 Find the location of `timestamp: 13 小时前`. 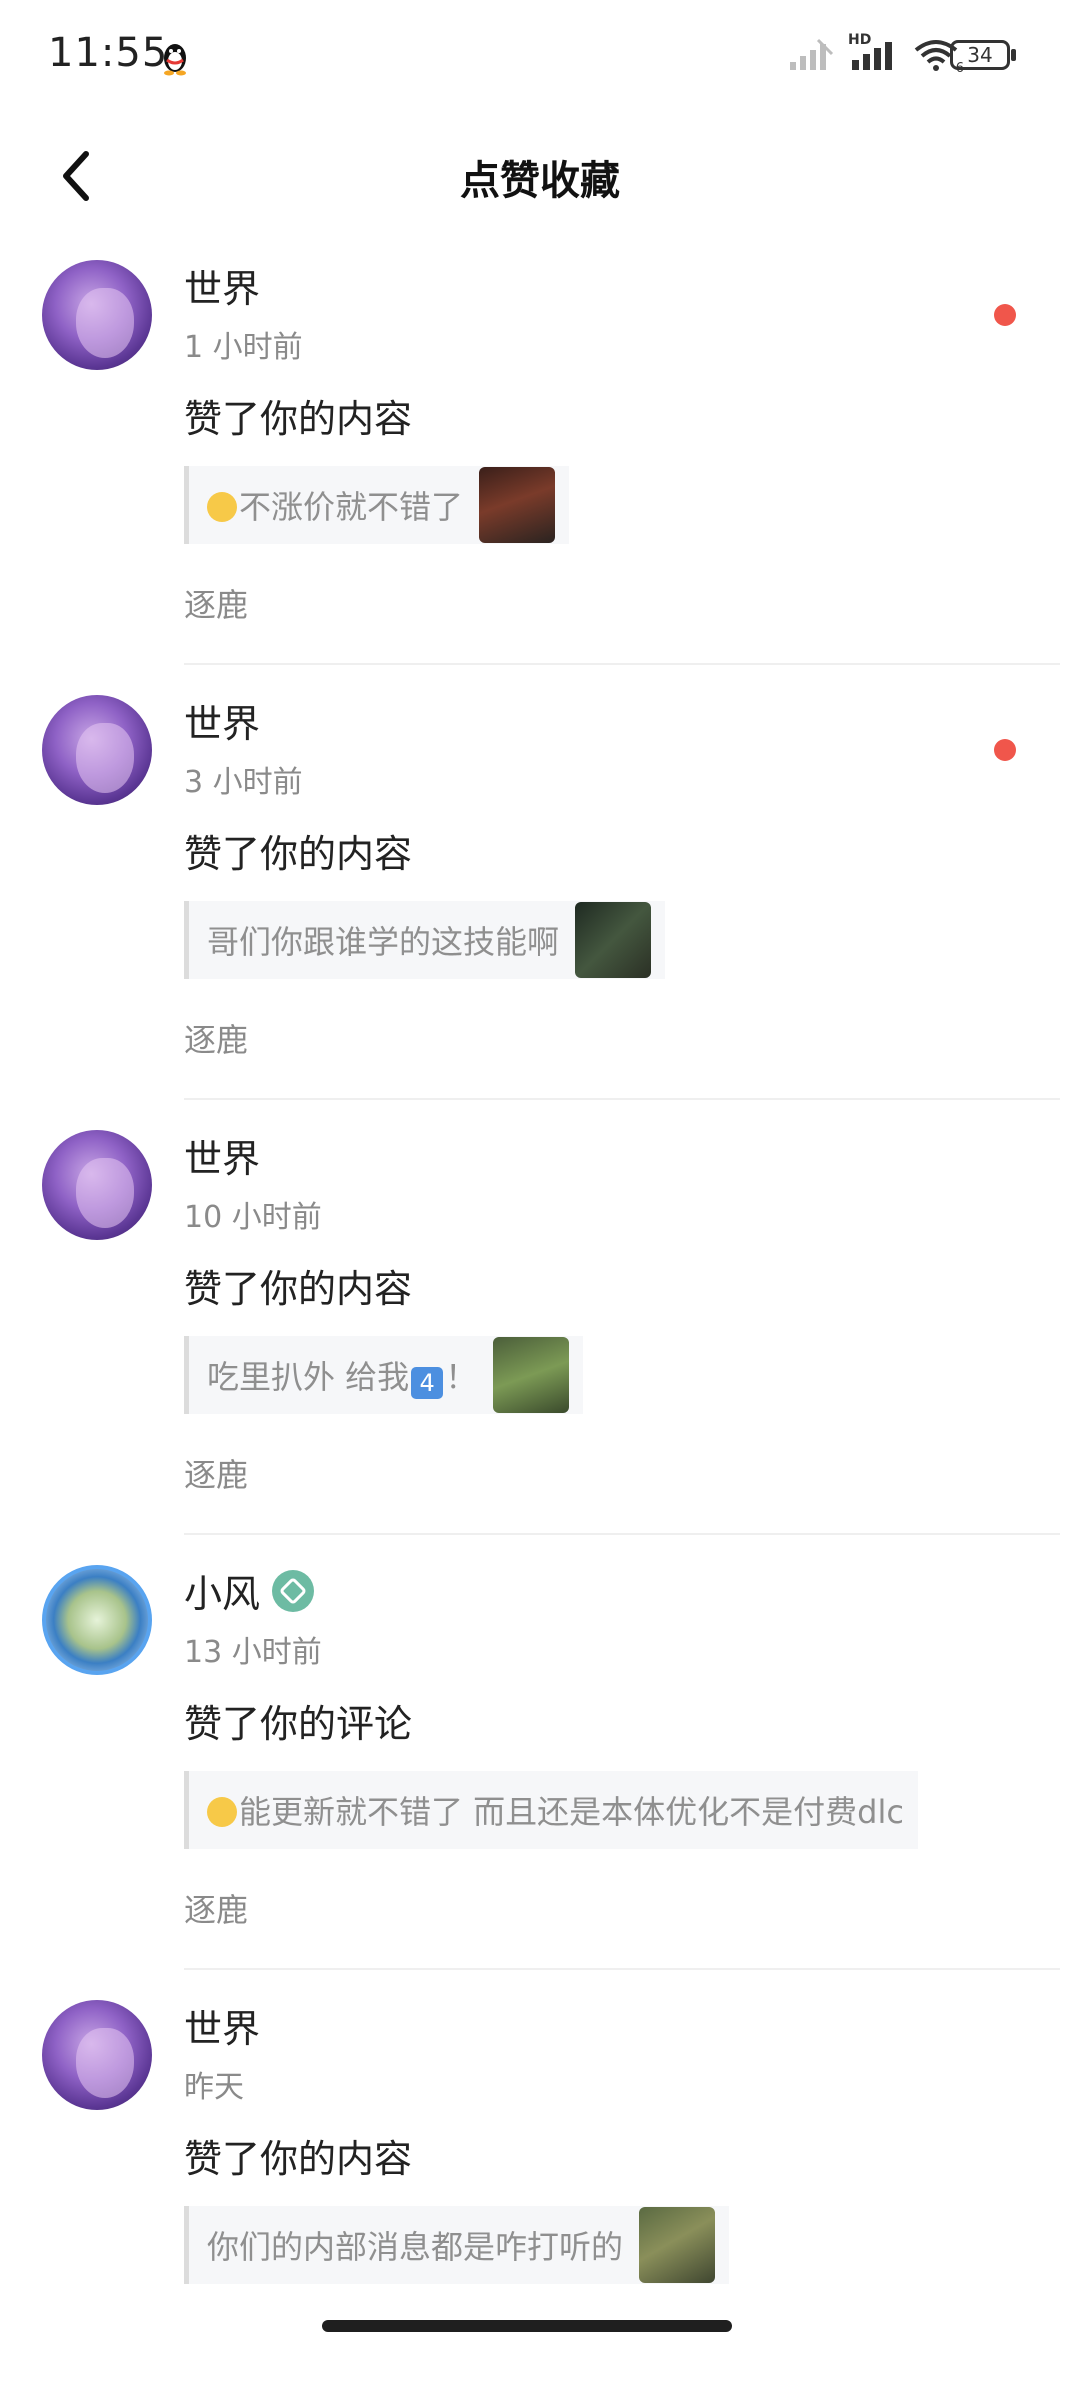

timestamp: 13 小时前 is located at coordinates (253, 1652).